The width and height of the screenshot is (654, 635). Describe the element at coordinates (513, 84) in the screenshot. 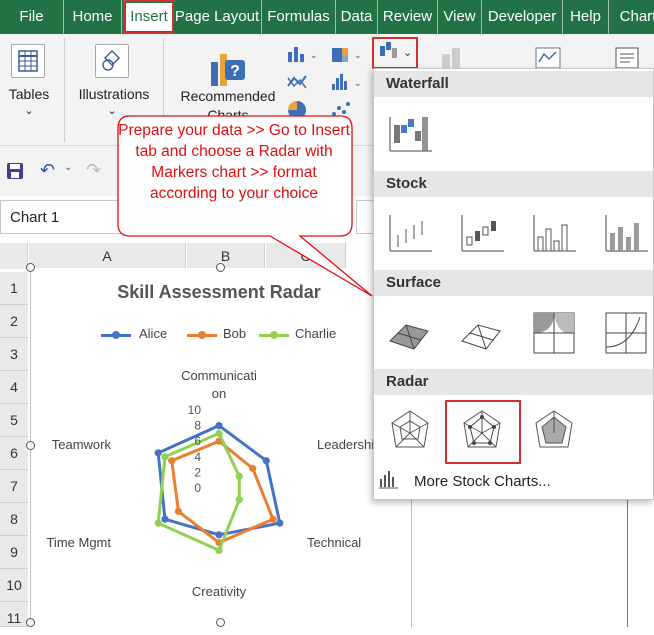

I see `section-waterfall: Waterfall` at that location.